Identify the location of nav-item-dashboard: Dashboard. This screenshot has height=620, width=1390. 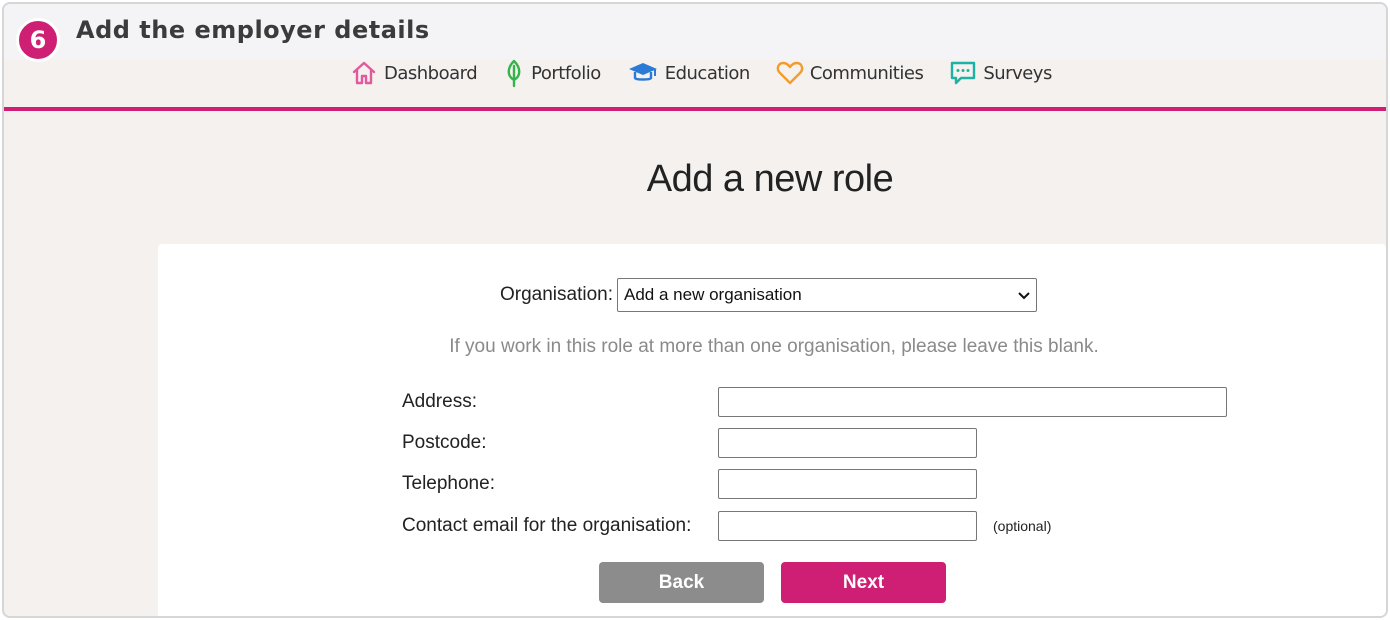
(414, 73).